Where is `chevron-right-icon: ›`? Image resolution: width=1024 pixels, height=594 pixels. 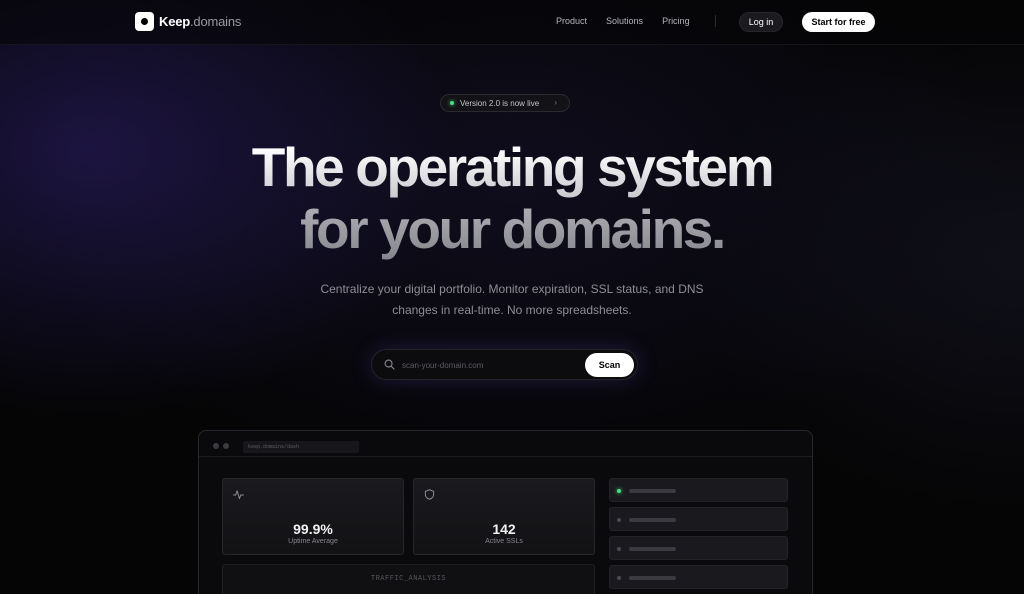 chevron-right-icon: › is located at coordinates (555, 102).